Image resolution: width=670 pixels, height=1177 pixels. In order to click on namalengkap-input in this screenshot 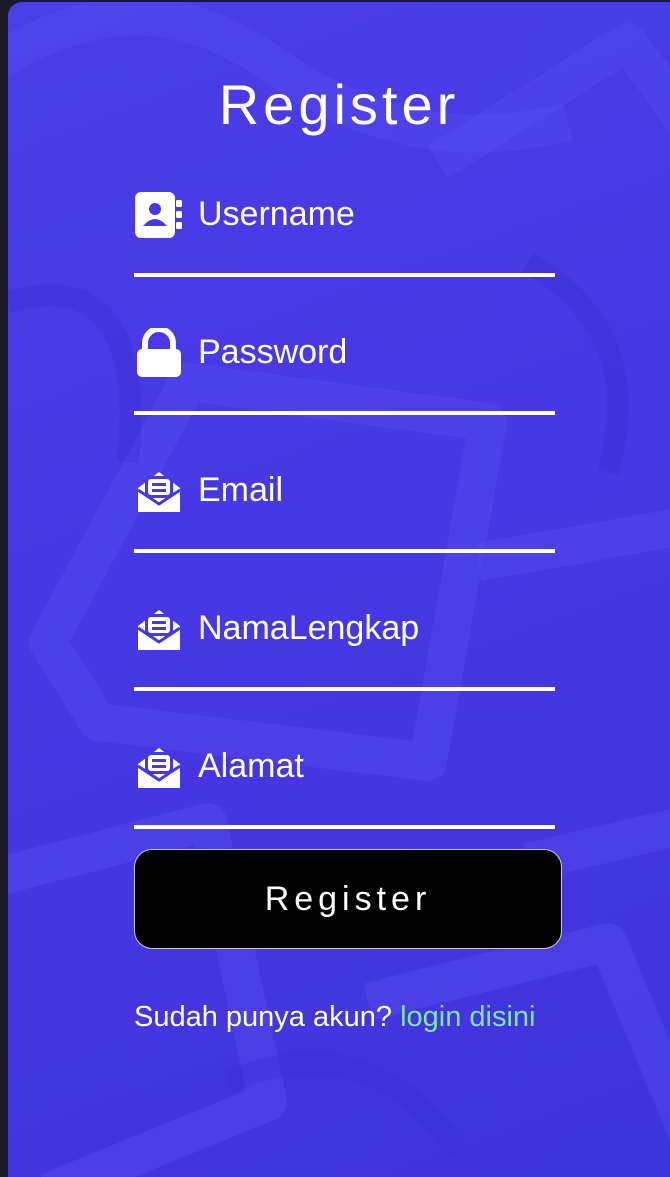, I will do `click(373, 628)`.